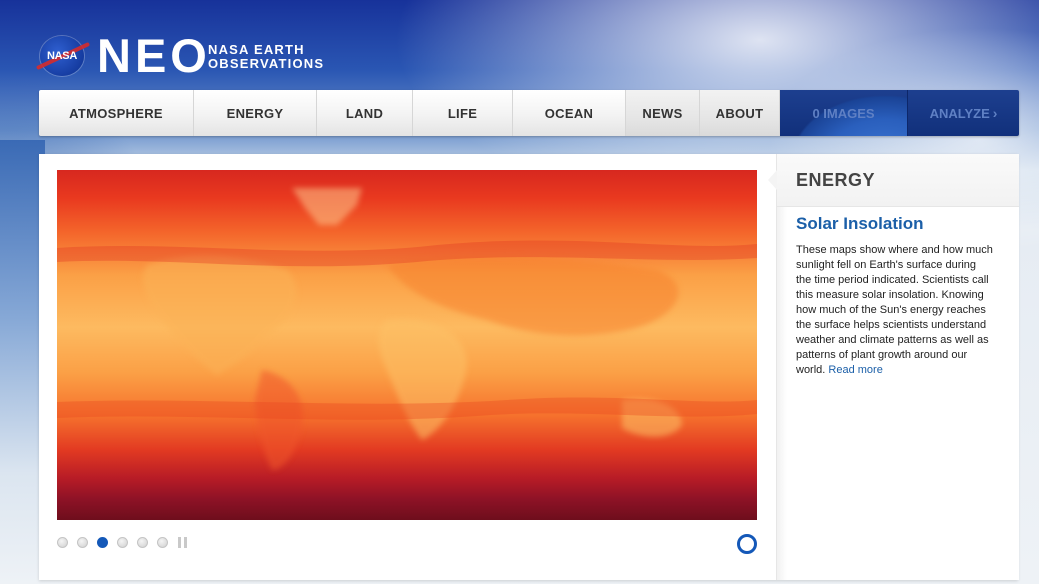 This screenshot has width=1039, height=584. I want to click on nav-news: NEWS, so click(663, 113).